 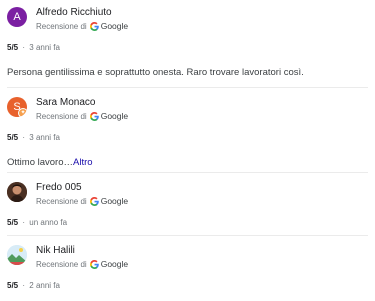 What do you see at coordinates (17, 107) in the screenshot?
I see `avatar: S ✦` at bounding box center [17, 107].